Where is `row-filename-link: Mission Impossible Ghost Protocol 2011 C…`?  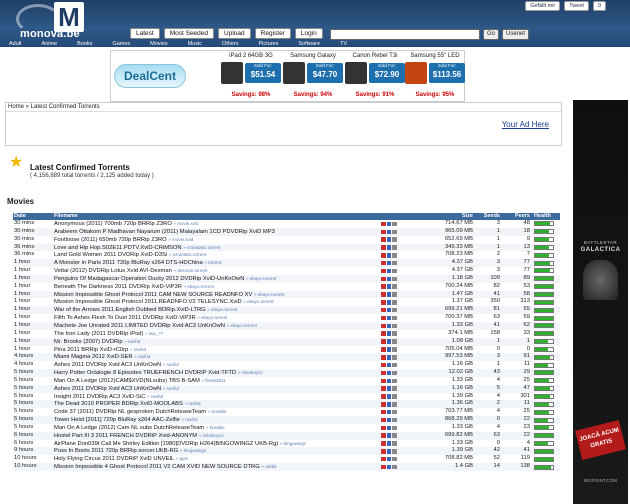 row-filename-link: Mission Impossible Ghost Protocol 2011 C… is located at coordinates (217, 295).